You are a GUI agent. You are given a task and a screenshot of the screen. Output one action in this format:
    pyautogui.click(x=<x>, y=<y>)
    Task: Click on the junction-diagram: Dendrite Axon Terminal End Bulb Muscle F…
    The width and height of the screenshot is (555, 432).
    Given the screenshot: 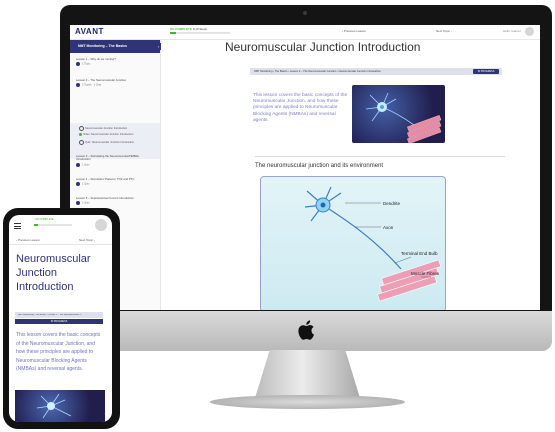 What is the action you would take?
    pyautogui.click(x=353, y=243)
    